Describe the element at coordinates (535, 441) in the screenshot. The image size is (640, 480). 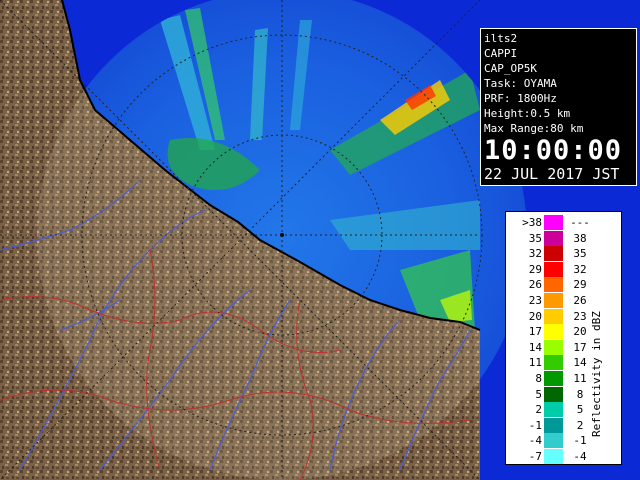
I see `legend-lower-bound: -4` at that location.